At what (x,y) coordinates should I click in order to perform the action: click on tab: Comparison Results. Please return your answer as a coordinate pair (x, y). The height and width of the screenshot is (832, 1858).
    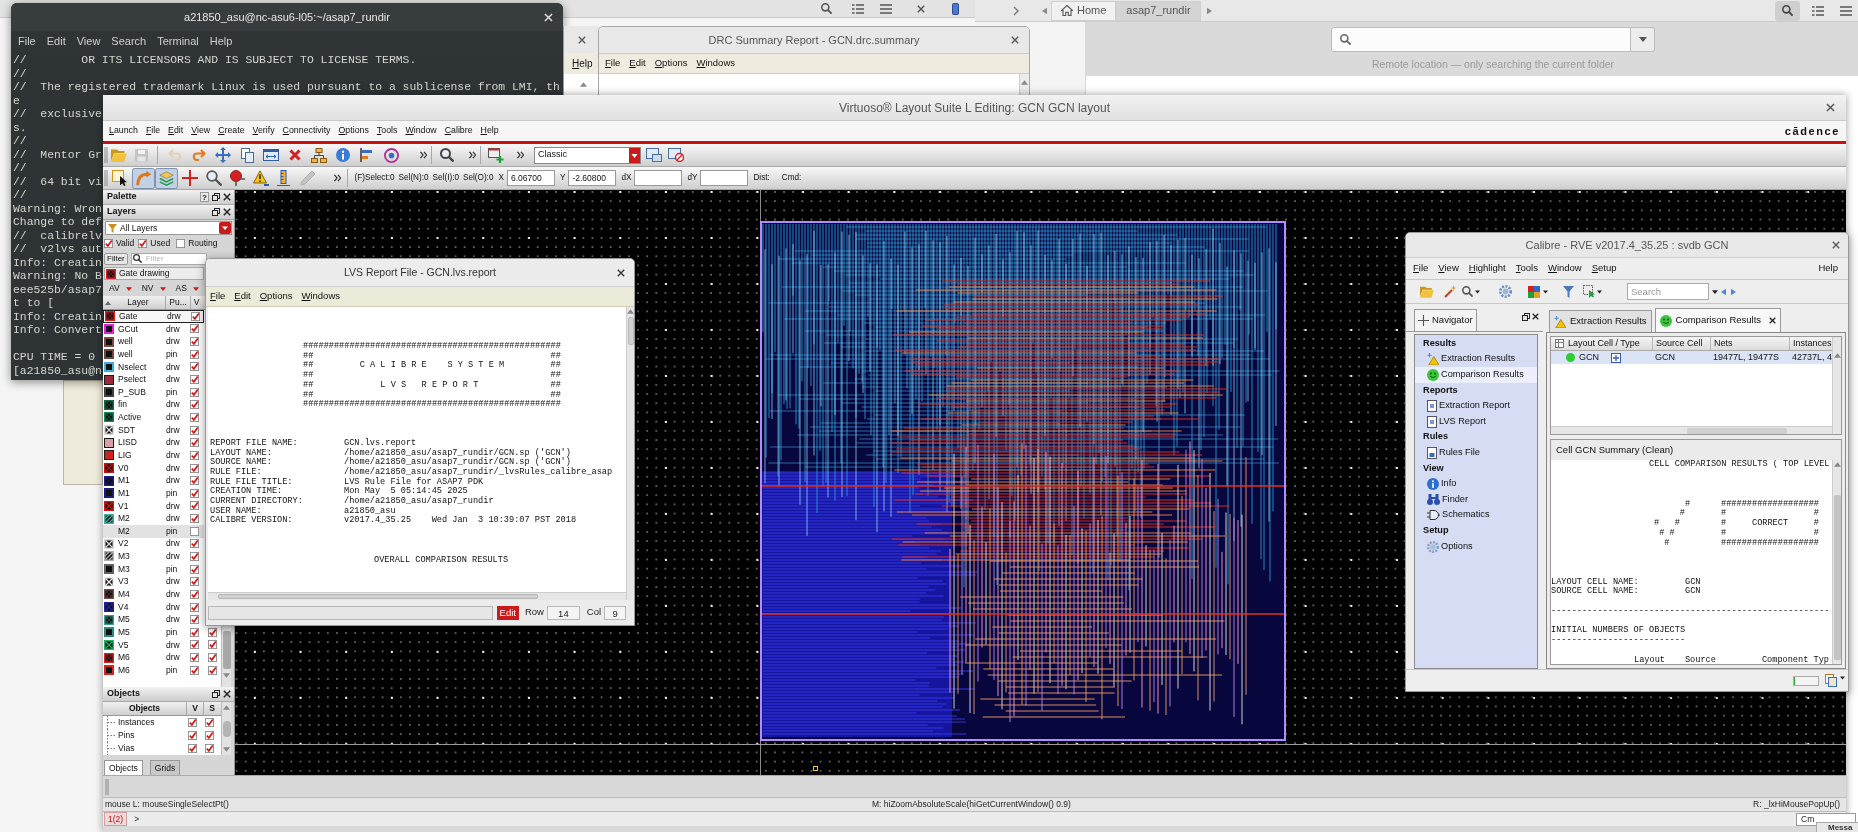
    Looking at the image, I should click on (1718, 320).